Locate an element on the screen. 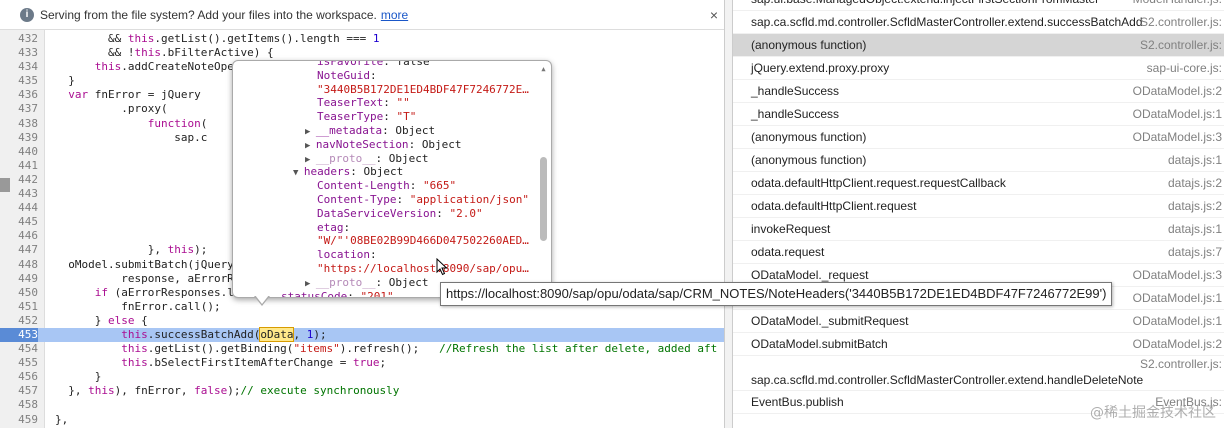 The image size is (1224, 428). line-number: 458 is located at coordinates (19, 405).